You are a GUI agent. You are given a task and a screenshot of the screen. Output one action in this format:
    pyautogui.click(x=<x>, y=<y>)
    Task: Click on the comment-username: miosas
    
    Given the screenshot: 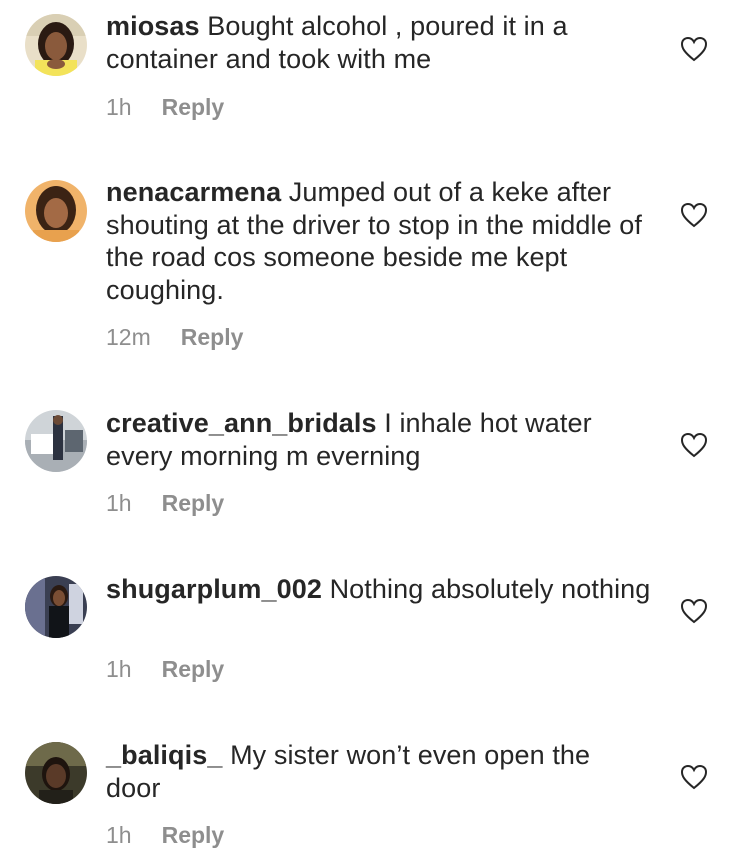 What is the action you would take?
    pyautogui.click(x=153, y=26)
    